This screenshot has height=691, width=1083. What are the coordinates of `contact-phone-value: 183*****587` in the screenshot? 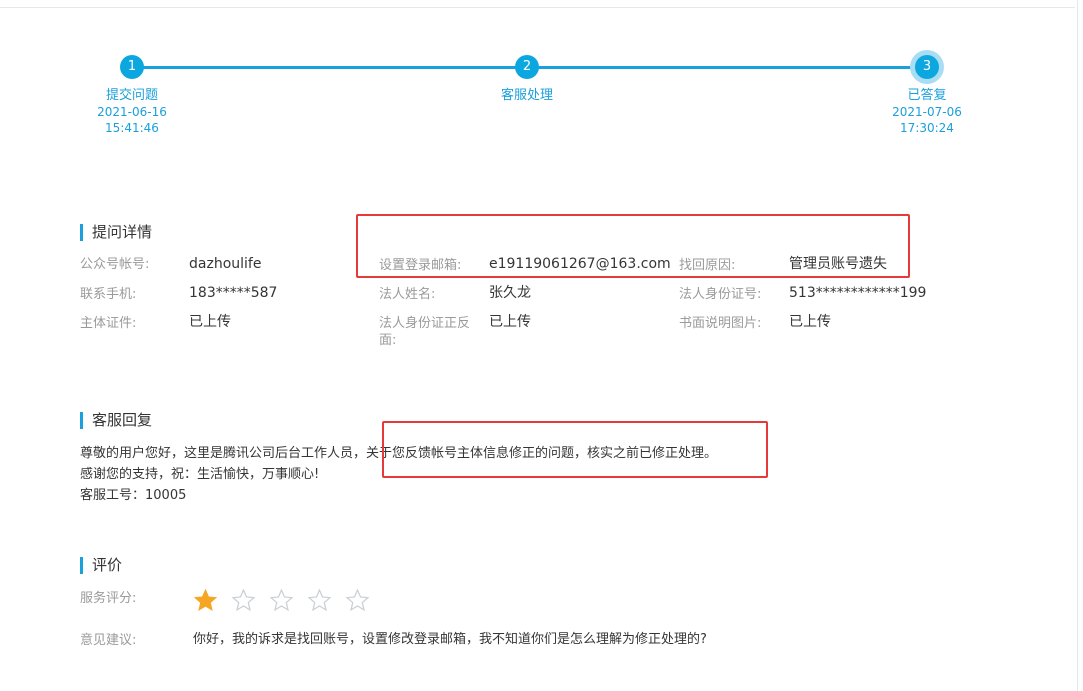 It's located at (233, 293).